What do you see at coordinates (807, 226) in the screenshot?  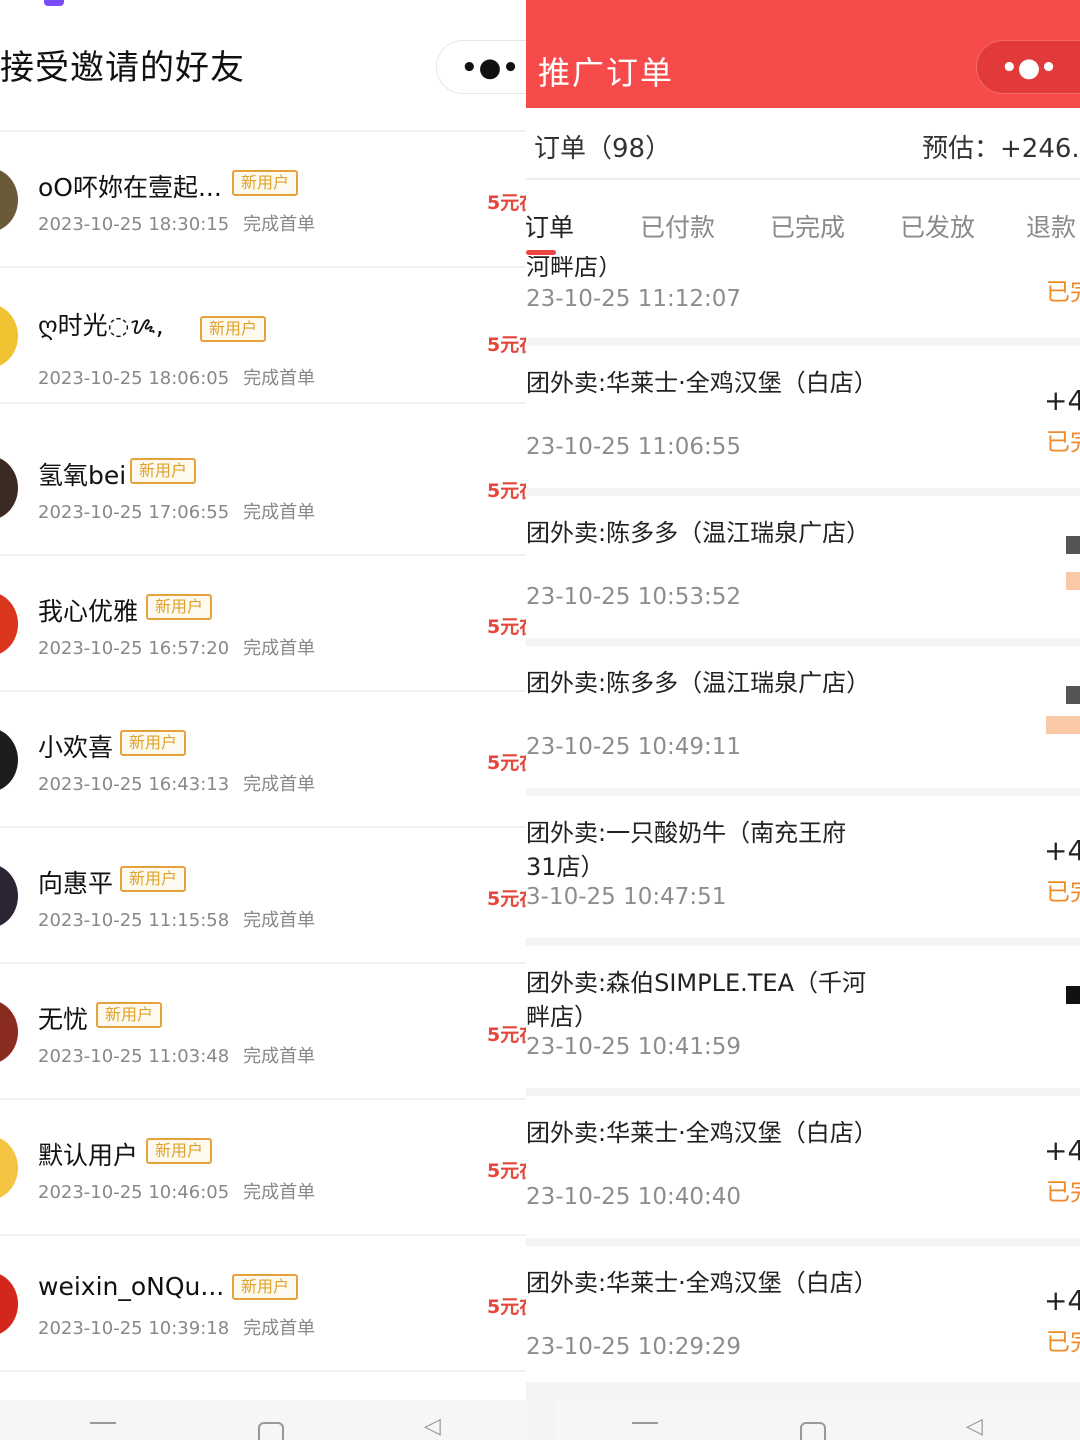 I see `tab-completed: 已完成` at bounding box center [807, 226].